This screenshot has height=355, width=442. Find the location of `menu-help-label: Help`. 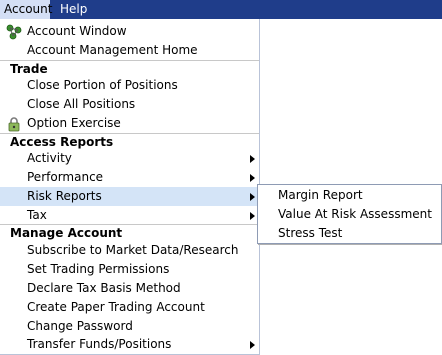

menu-help-label: Help is located at coordinates (74, 9).